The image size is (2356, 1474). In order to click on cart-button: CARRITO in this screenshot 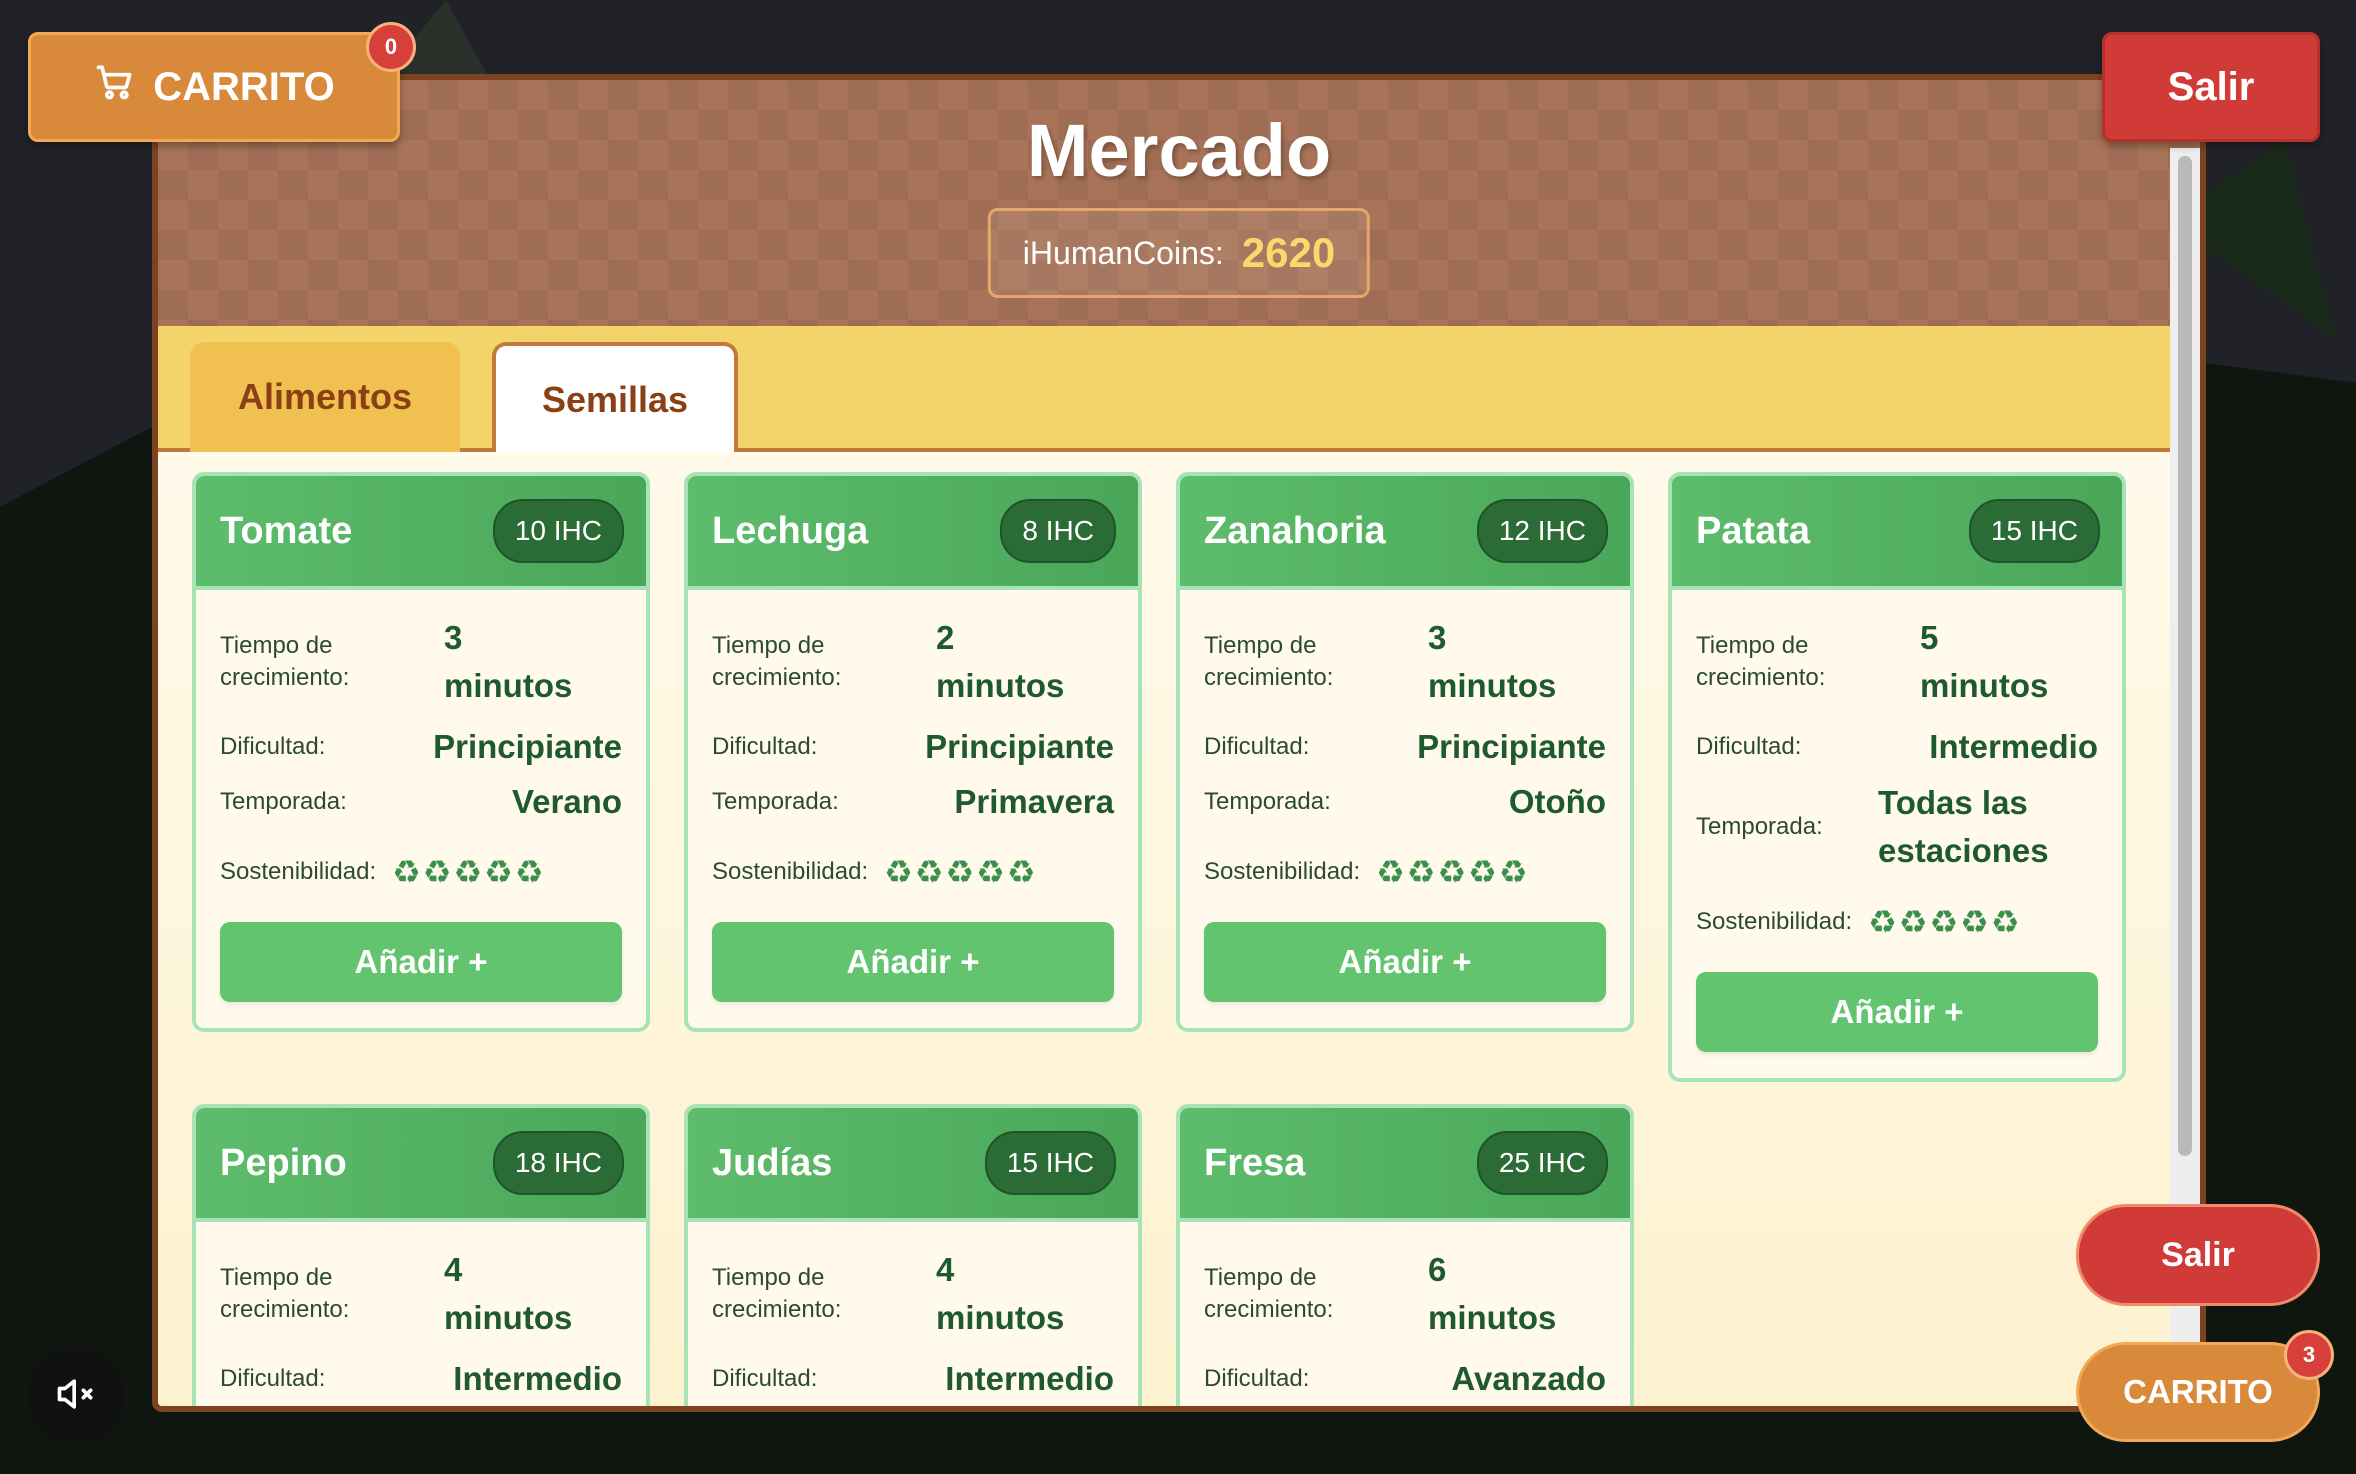, I will do `click(214, 87)`.